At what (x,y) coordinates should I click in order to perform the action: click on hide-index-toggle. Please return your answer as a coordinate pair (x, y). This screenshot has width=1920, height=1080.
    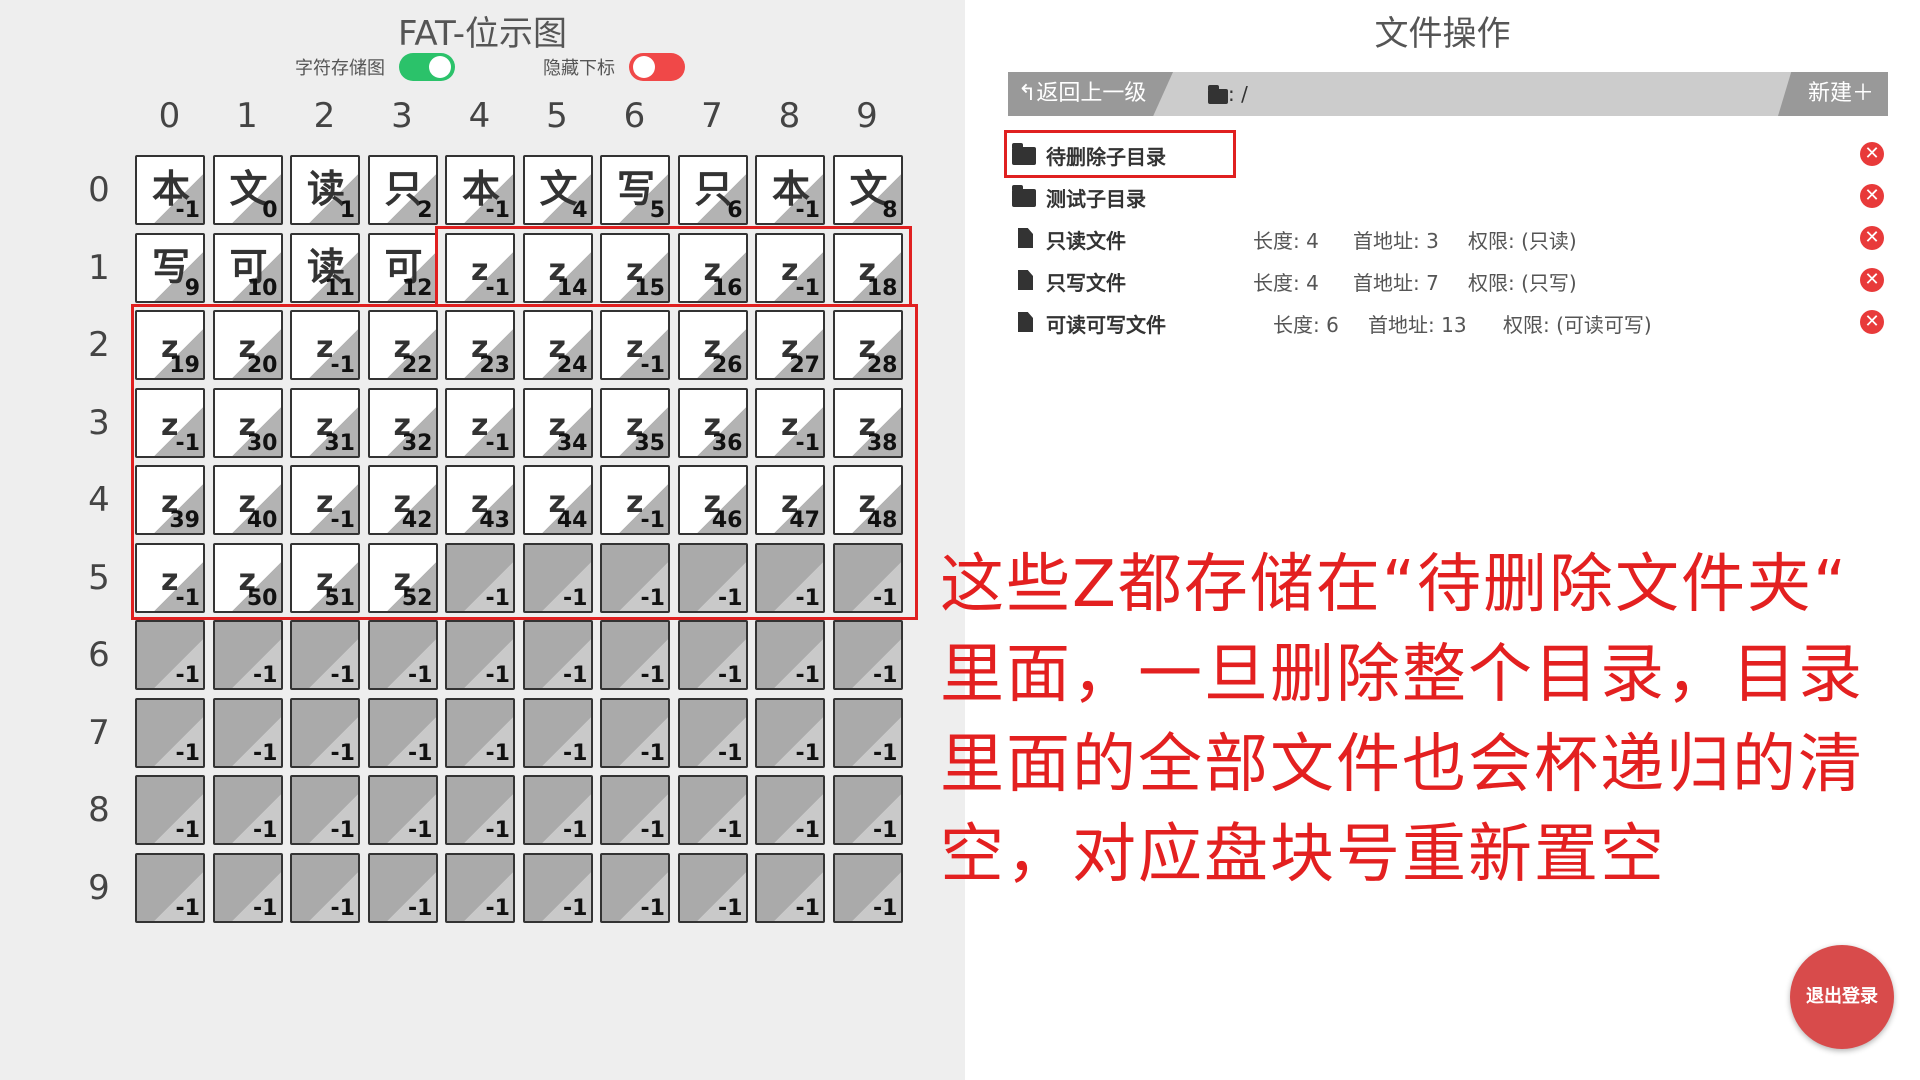
    Looking at the image, I should click on (657, 67).